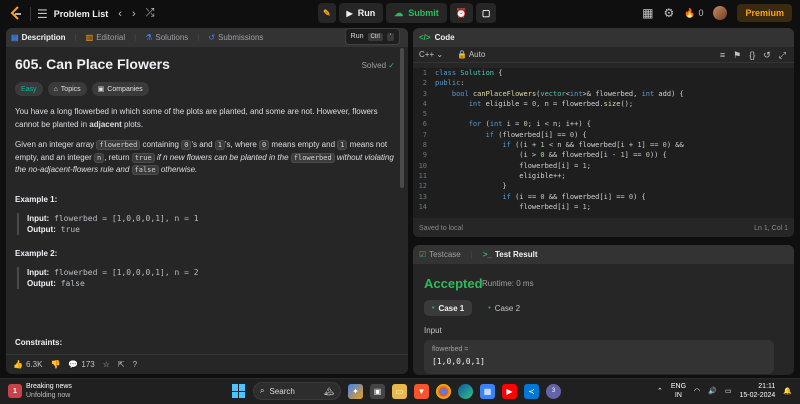  I want to click on tab-submissions: ↺ Submissions, so click(235, 37).